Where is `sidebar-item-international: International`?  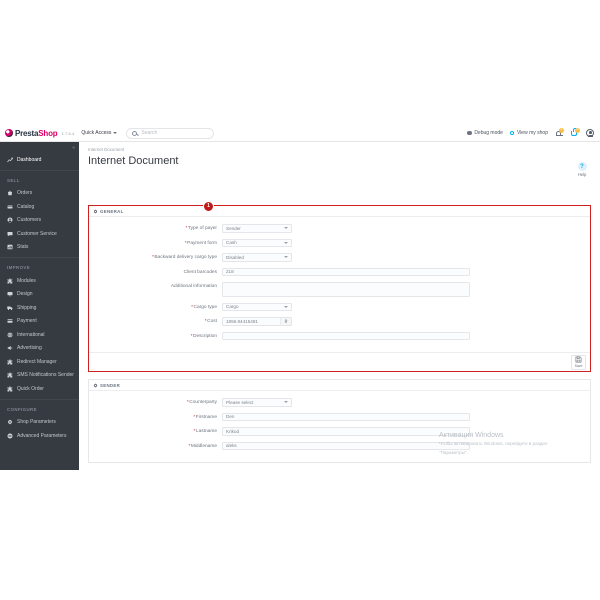 sidebar-item-international: International is located at coordinates (39, 335).